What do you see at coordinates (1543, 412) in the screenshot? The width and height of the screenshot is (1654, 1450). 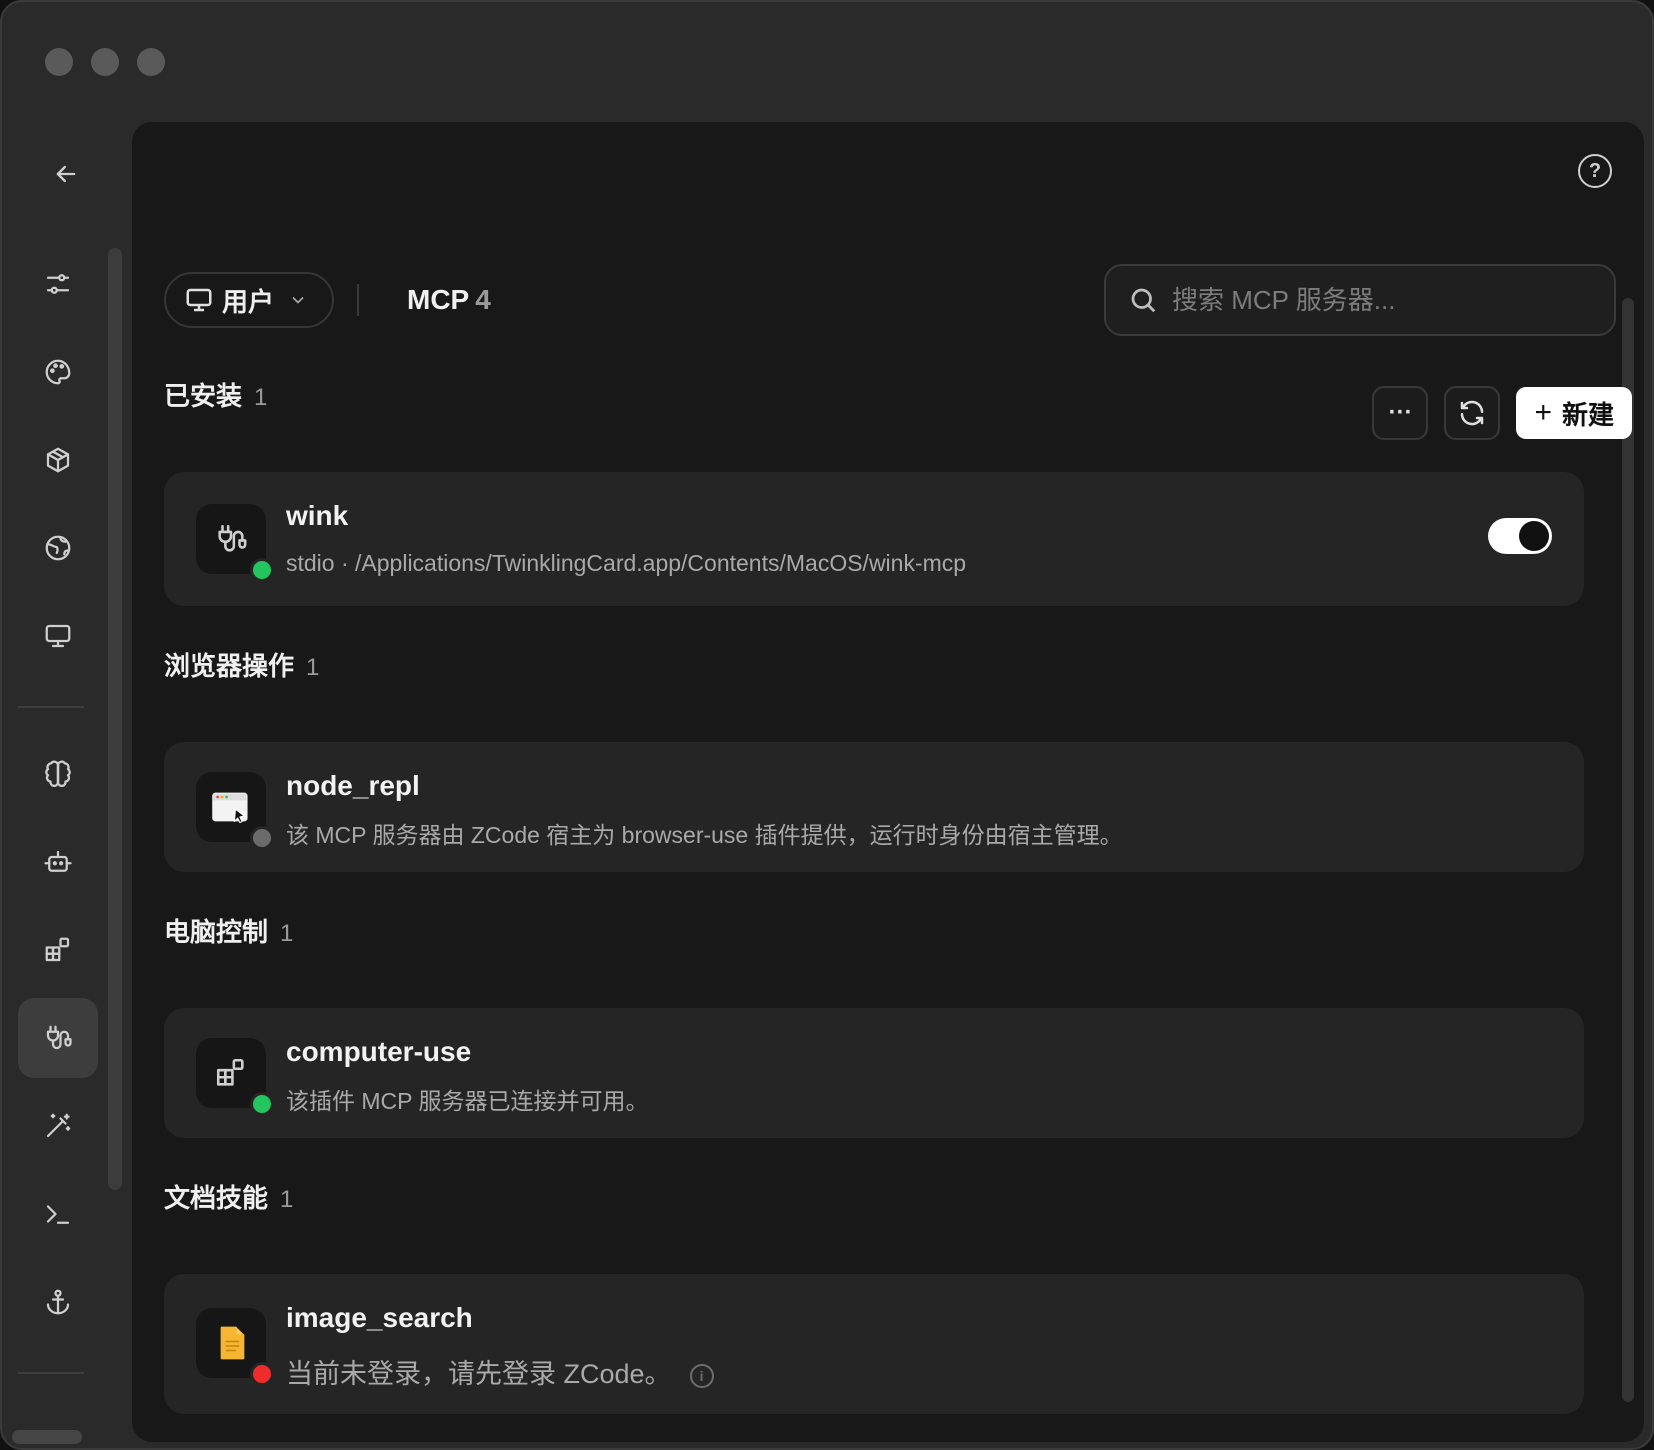 I see `plus-icon: +` at bounding box center [1543, 412].